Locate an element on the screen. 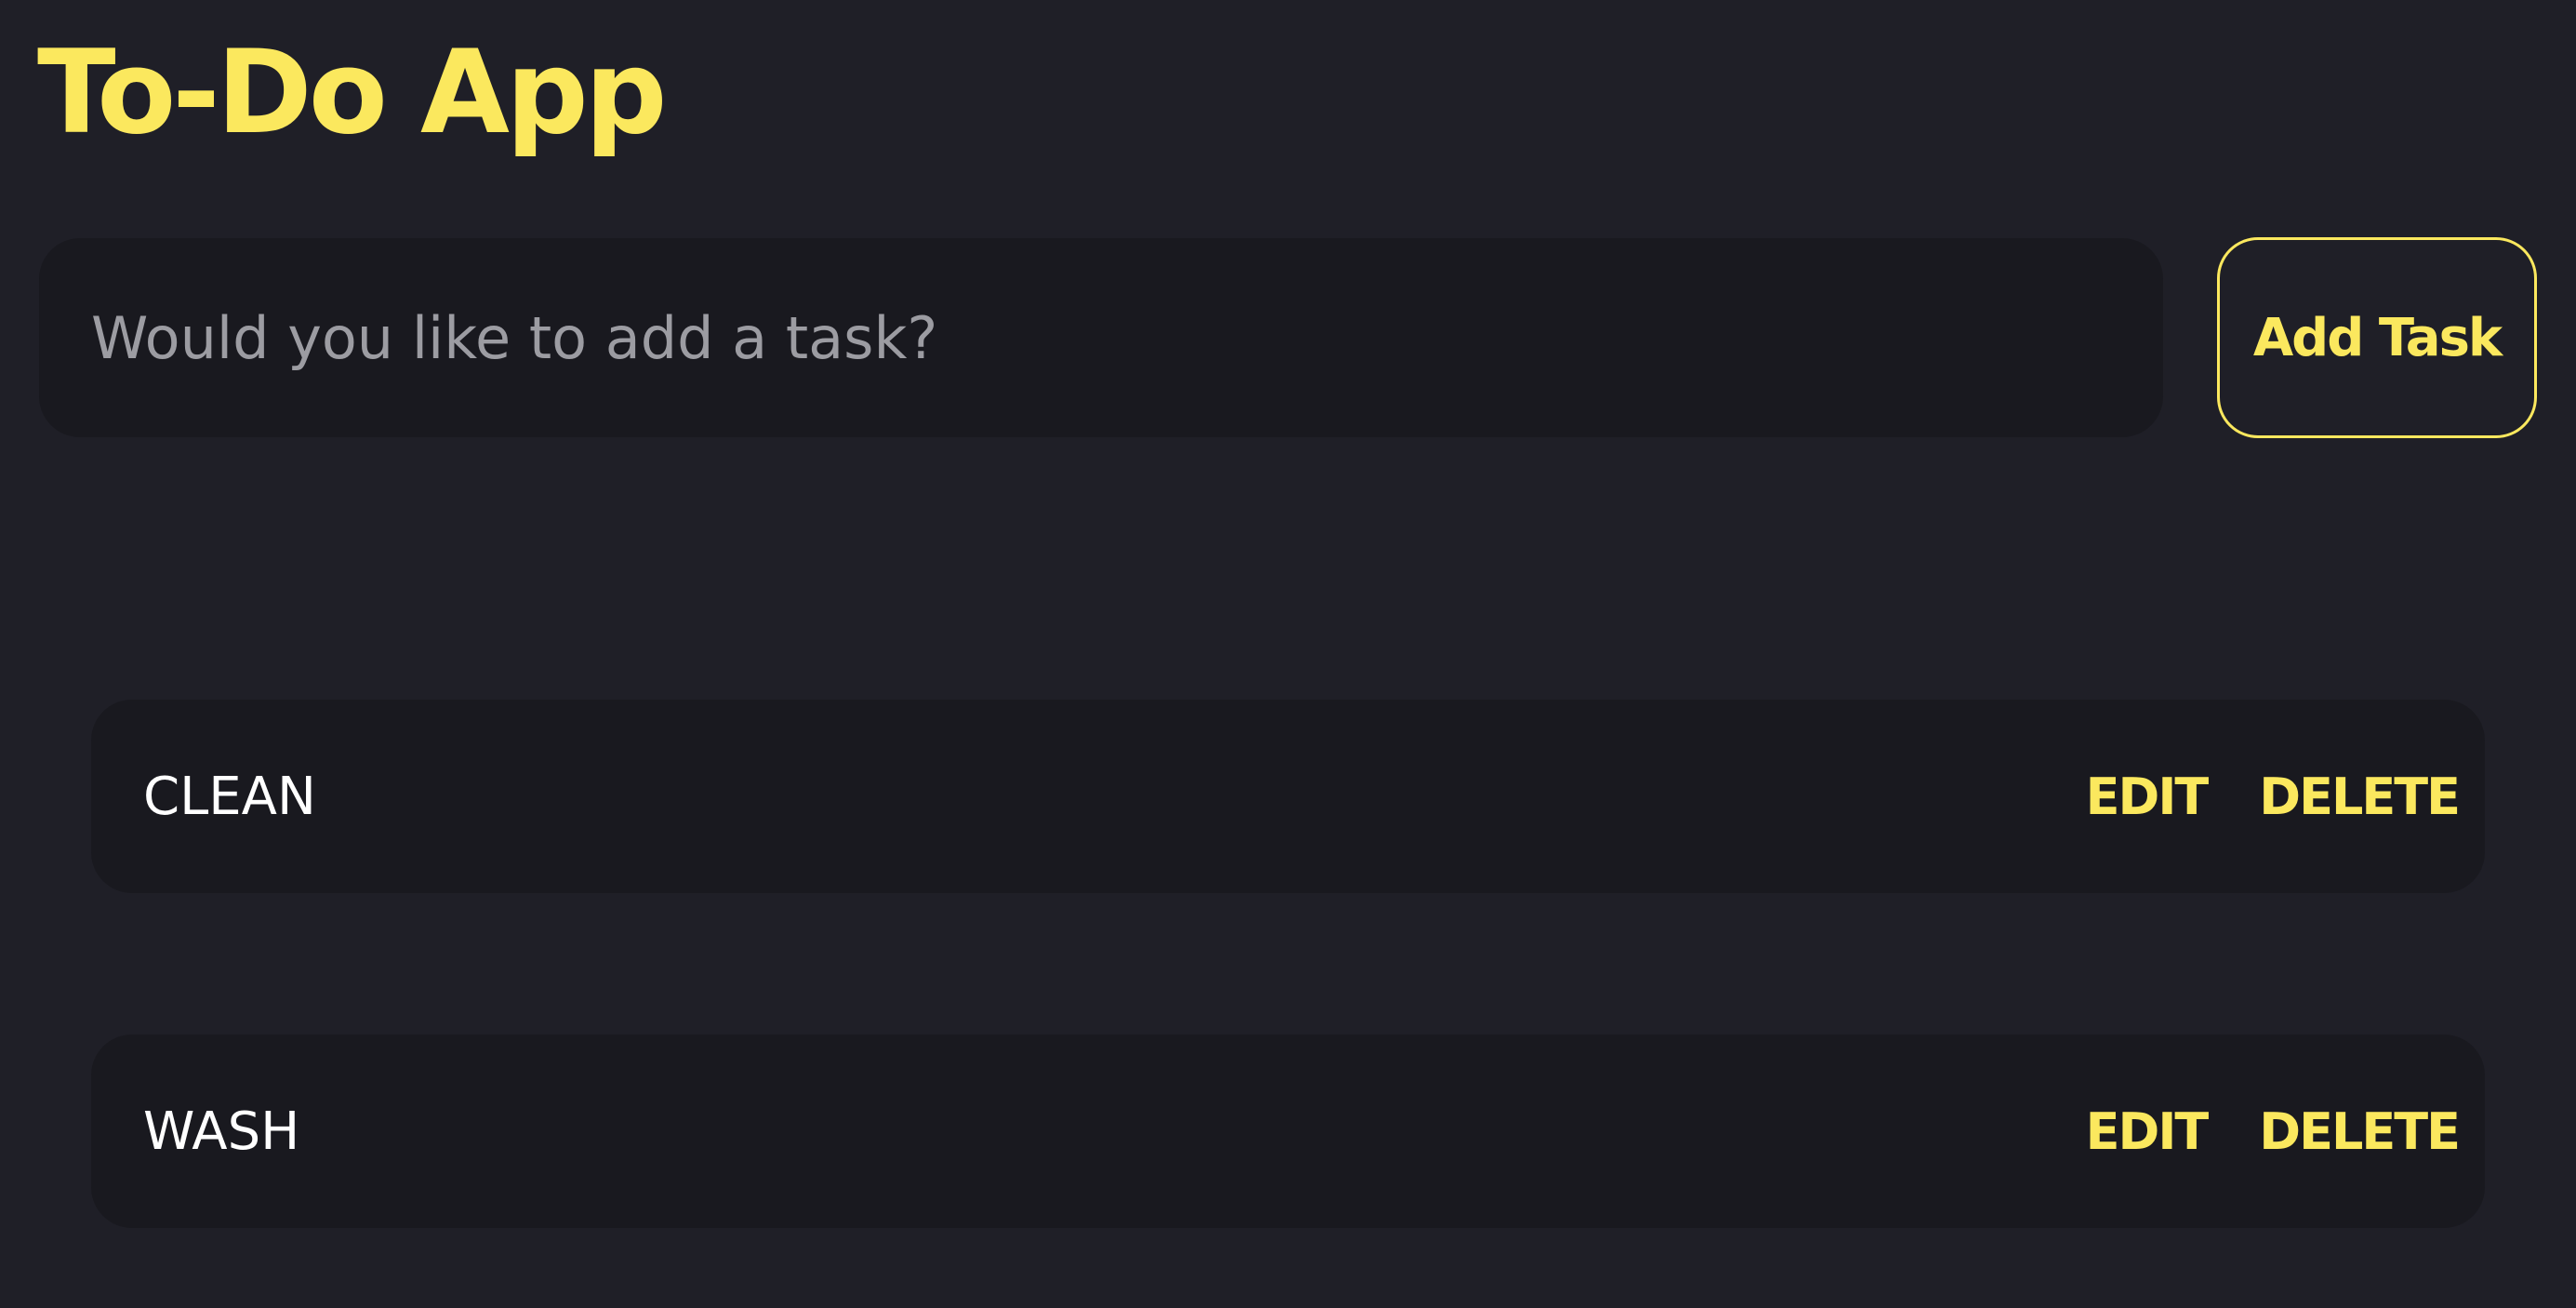 This screenshot has height=1308, width=2576. page-title: To-Do App is located at coordinates (352, 93).